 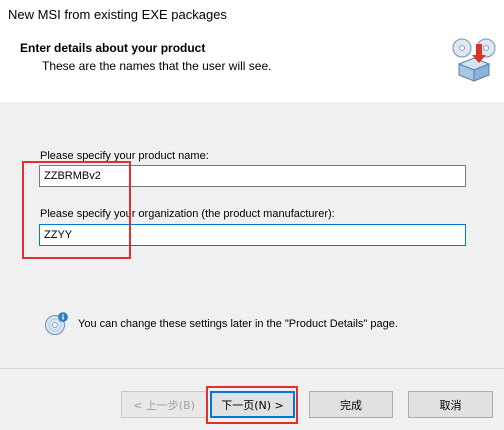 What do you see at coordinates (56, 323) in the screenshot?
I see `cd-info-icon` at bounding box center [56, 323].